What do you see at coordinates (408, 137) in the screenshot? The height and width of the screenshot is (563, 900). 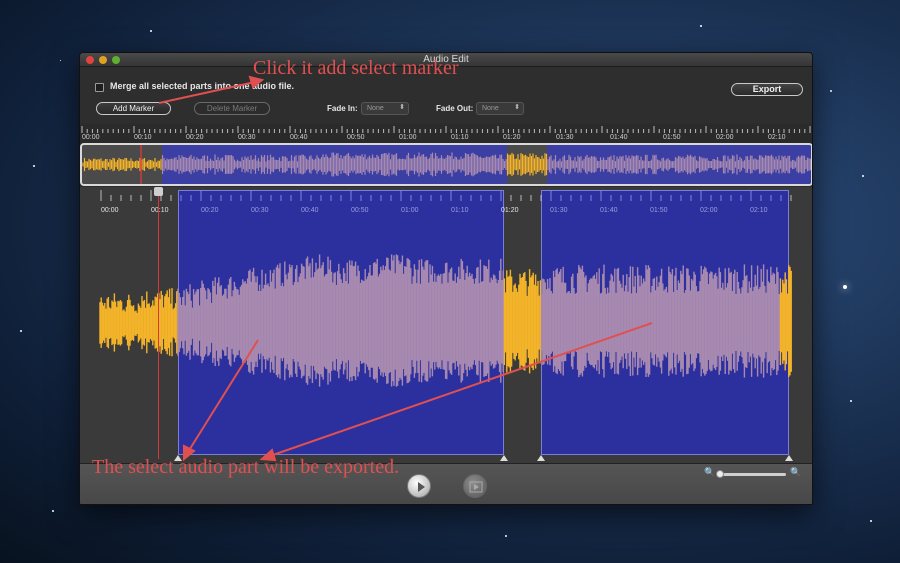 I see `overview-ruler-label: 01:00` at bounding box center [408, 137].